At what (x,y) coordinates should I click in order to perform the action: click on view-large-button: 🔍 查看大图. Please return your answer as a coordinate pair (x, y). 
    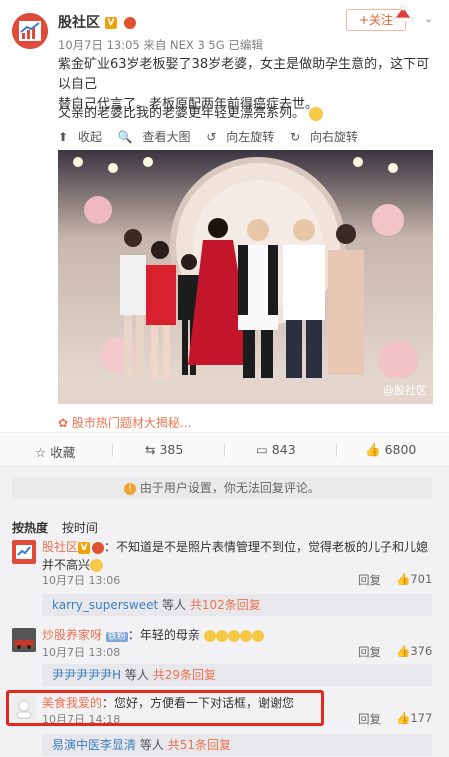
    Looking at the image, I should click on (157, 137).